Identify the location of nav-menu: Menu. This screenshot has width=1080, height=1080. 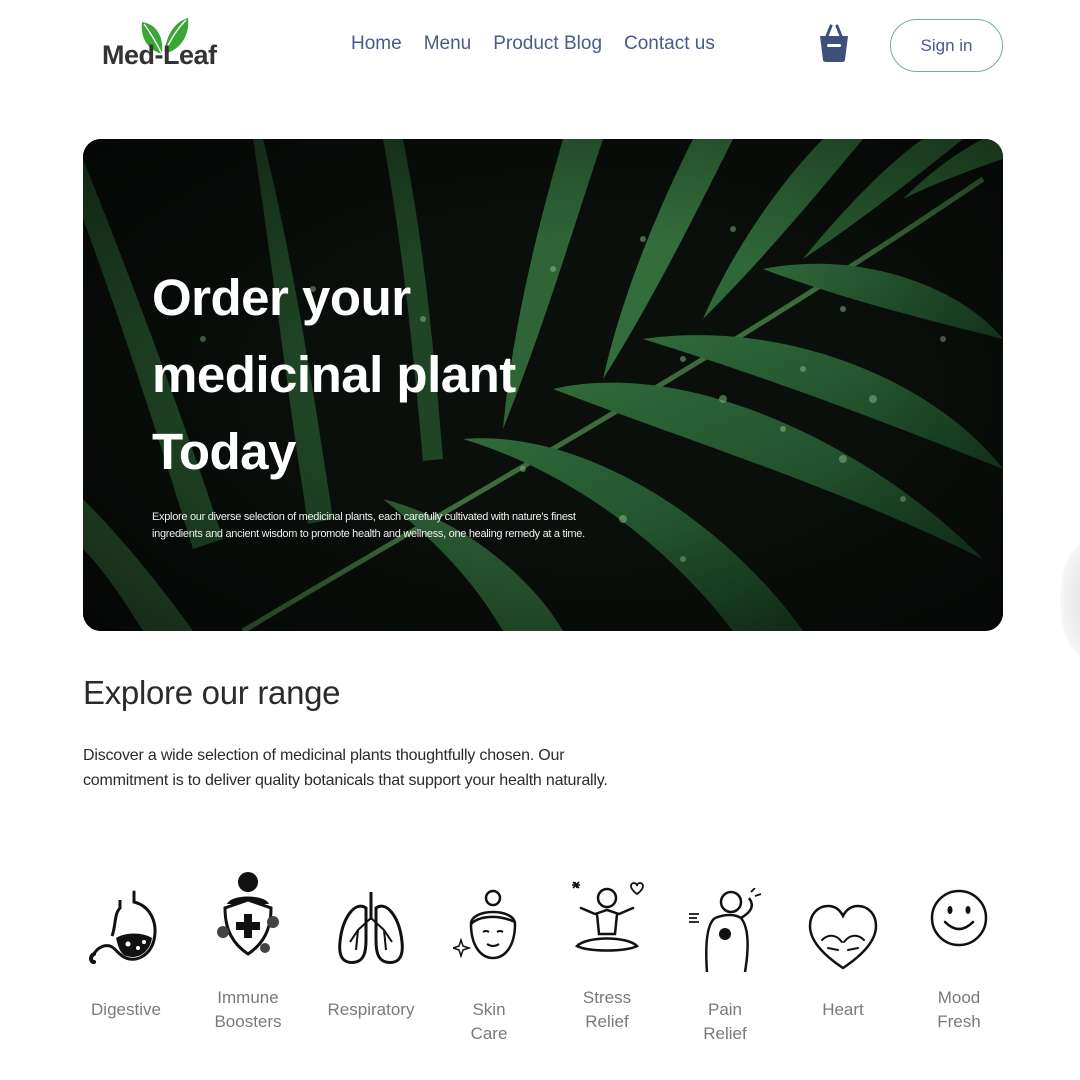
(448, 44).